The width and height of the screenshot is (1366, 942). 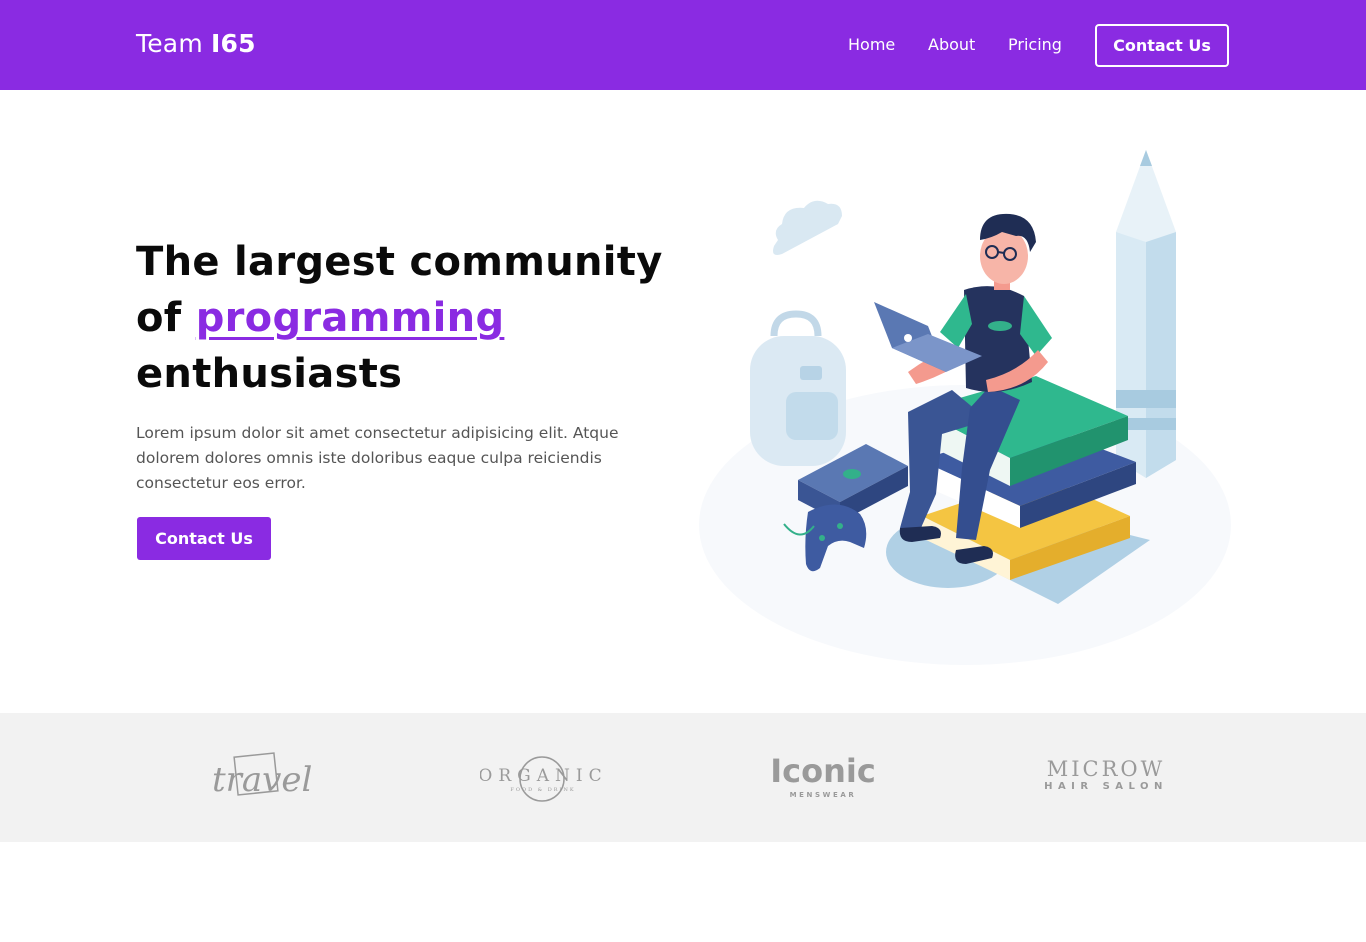 I want to click on travel-logo-text: travel, so click(x=262, y=780).